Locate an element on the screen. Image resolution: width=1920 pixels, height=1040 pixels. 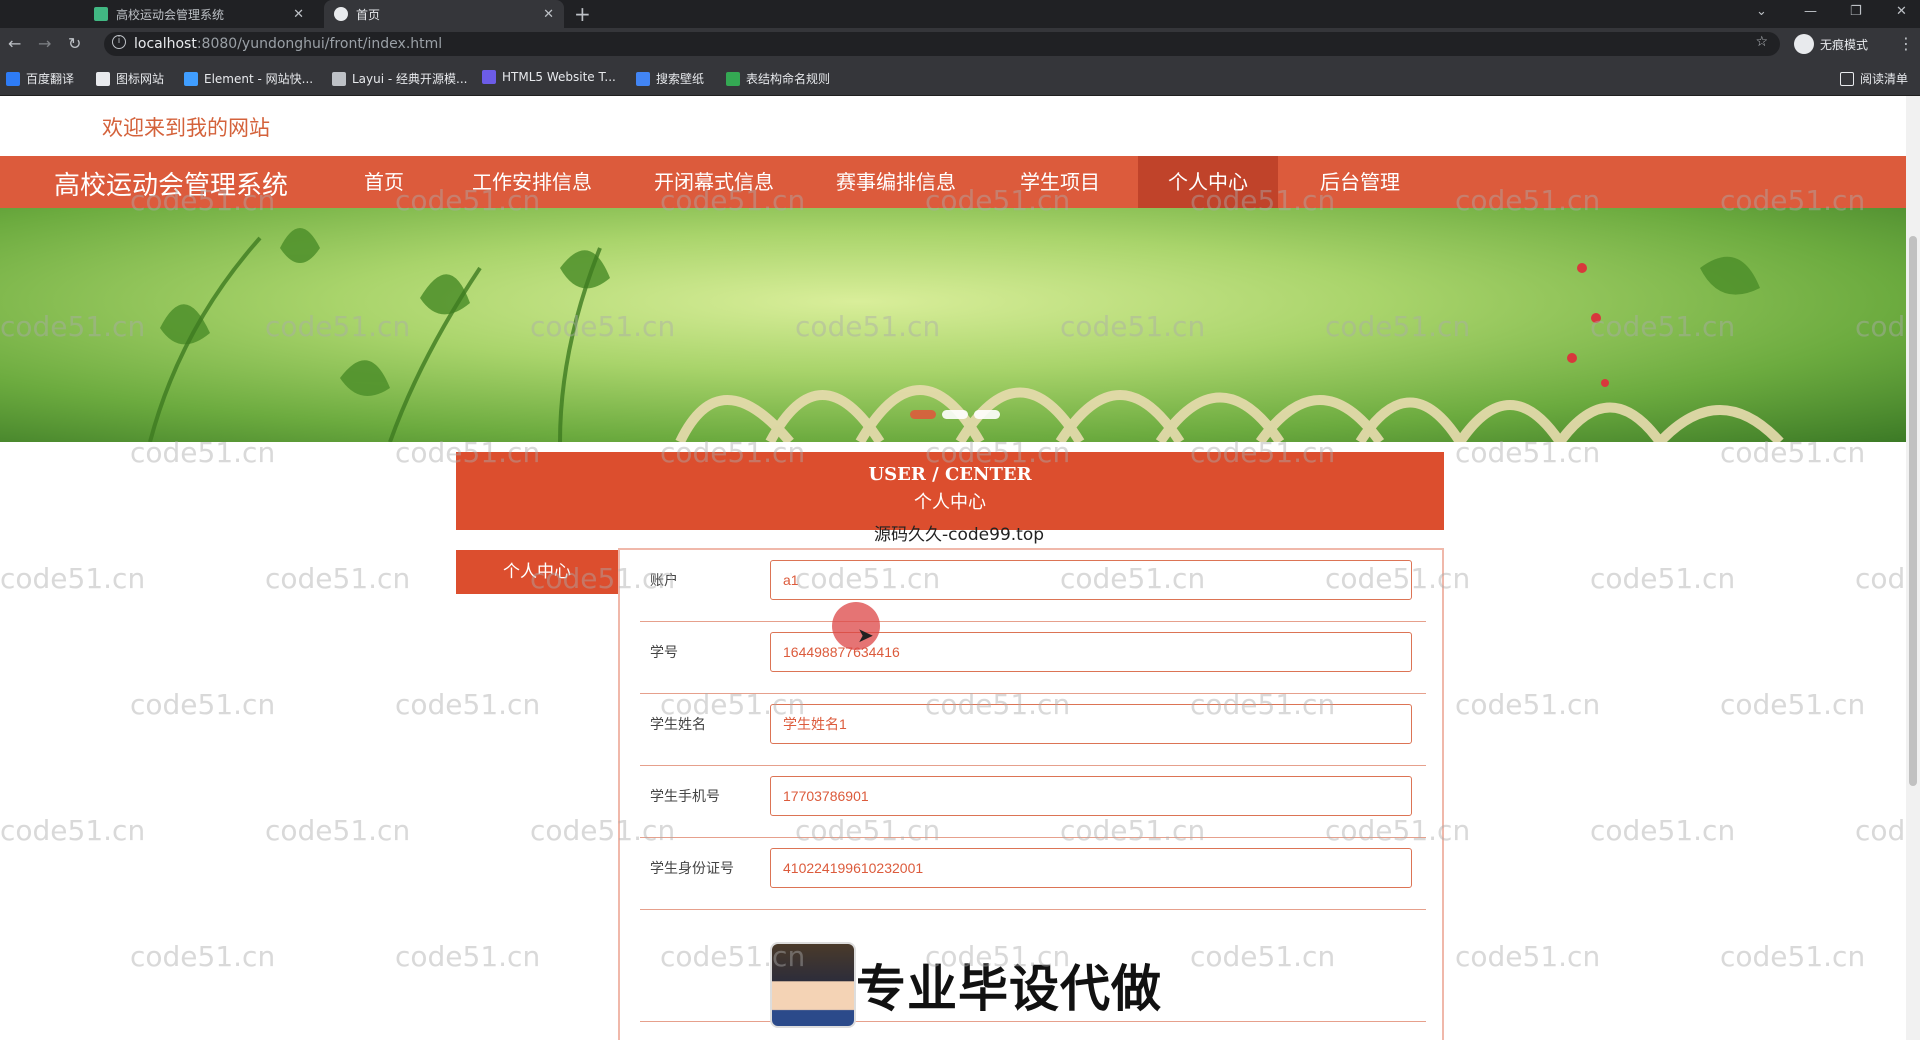
reading-list-icon is located at coordinates (1847, 78).